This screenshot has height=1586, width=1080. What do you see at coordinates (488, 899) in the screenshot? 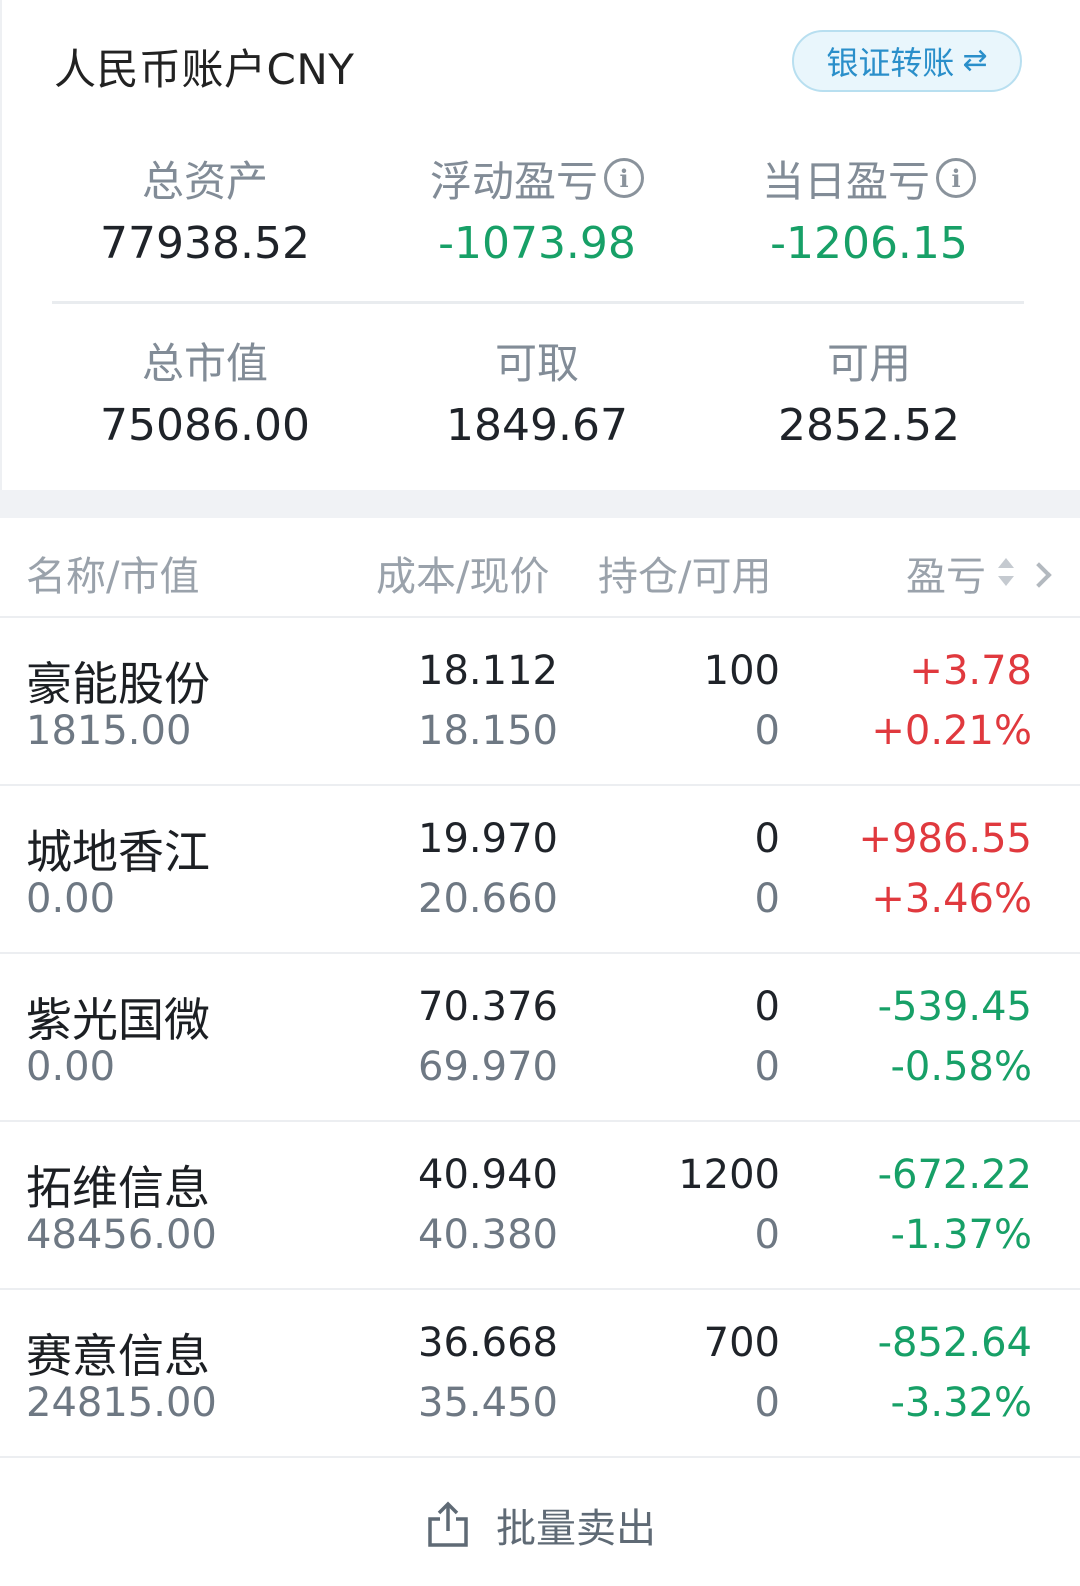
I see `current-price: 20.660` at bounding box center [488, 899].